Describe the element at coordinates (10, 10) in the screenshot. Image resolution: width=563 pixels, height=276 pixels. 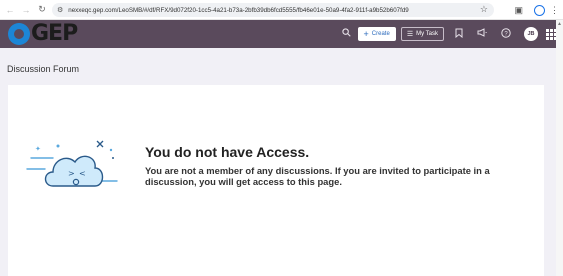
I see `back-arrow-icon: ←` at that location.